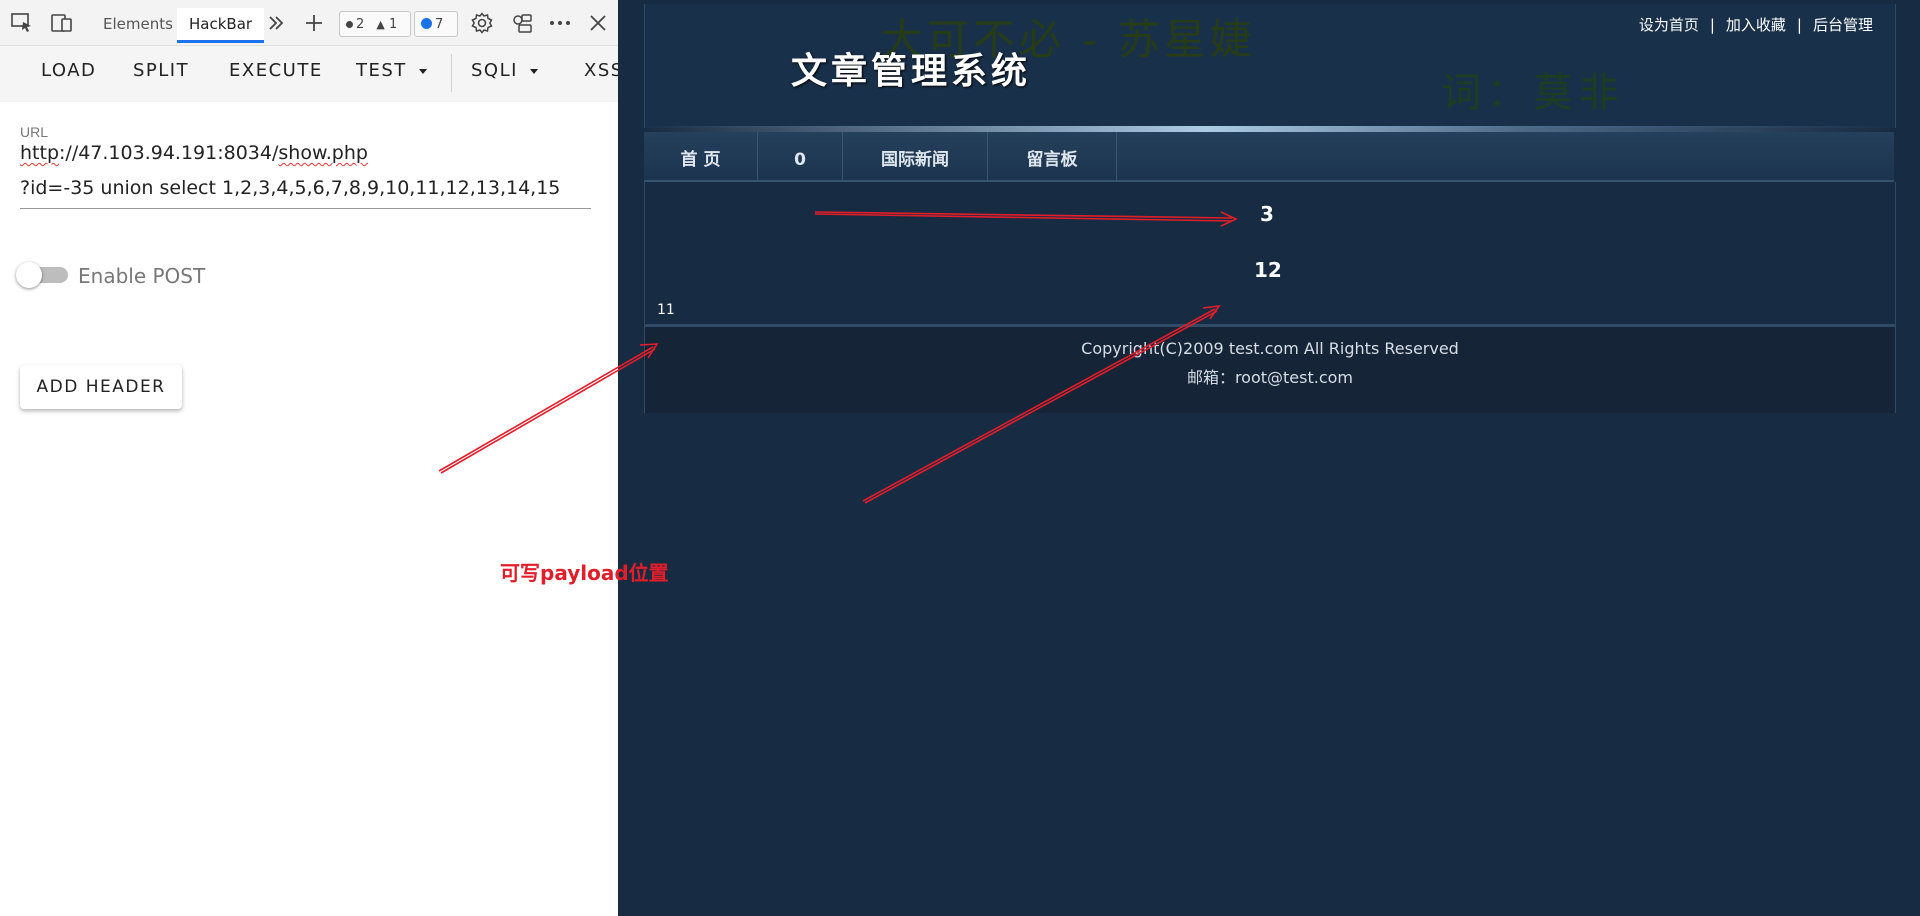  I want to click on payload-position-annotation: 可写payload位置, so click(584, 573).